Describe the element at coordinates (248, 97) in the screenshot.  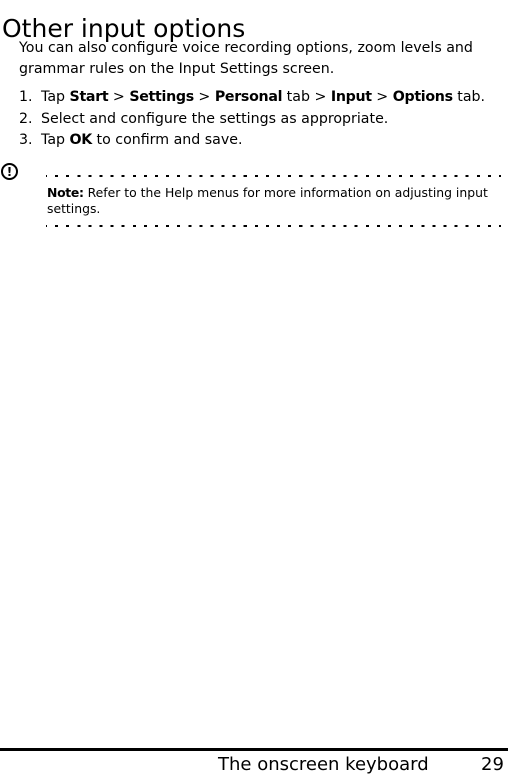
I see `menu-path-personal: Personal` at that location.